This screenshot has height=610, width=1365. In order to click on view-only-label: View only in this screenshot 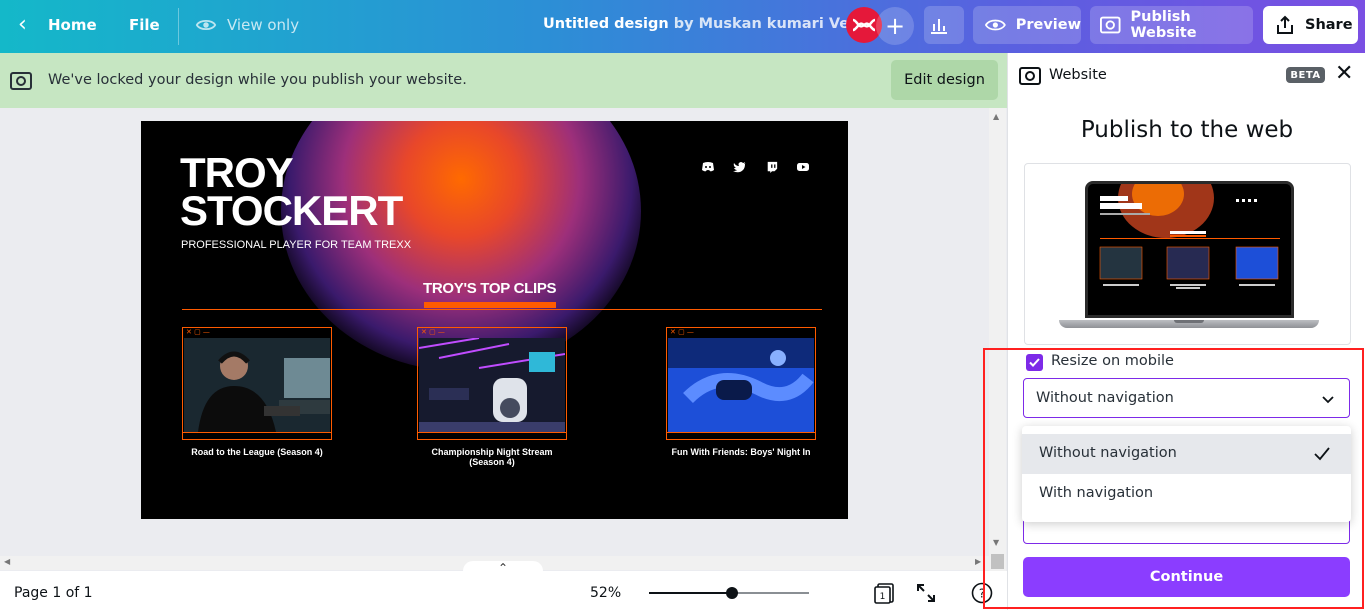, I will do `click(263, 25)`.